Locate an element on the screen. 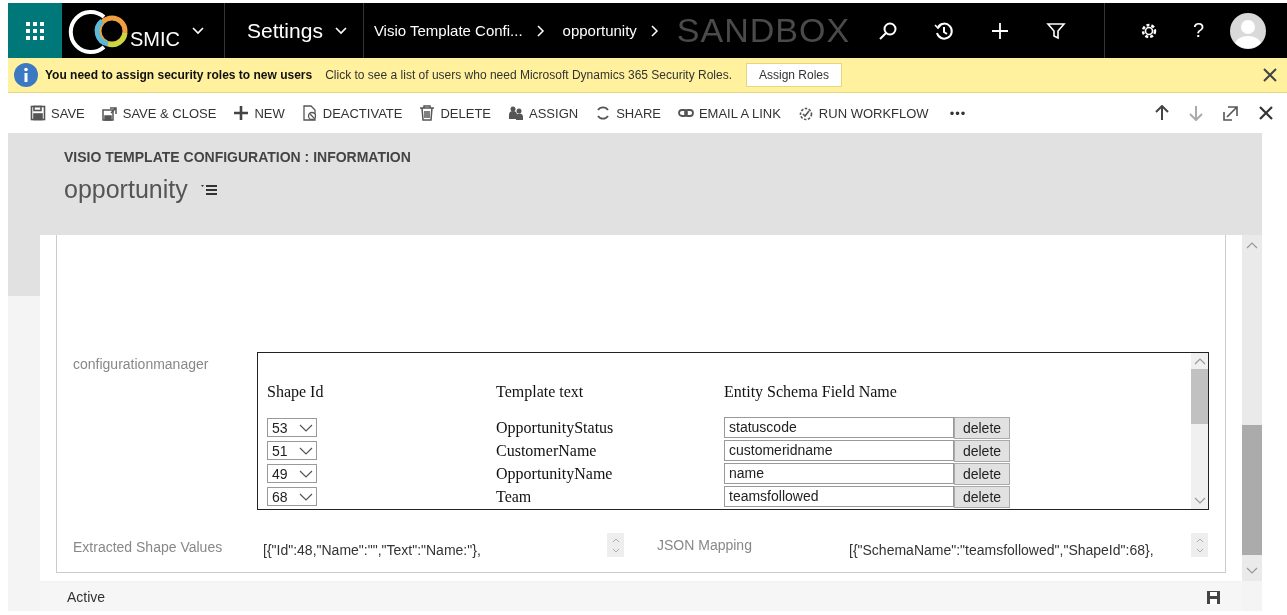  command-button: SAVE & CLOSE is located at coordinates (159, 113).